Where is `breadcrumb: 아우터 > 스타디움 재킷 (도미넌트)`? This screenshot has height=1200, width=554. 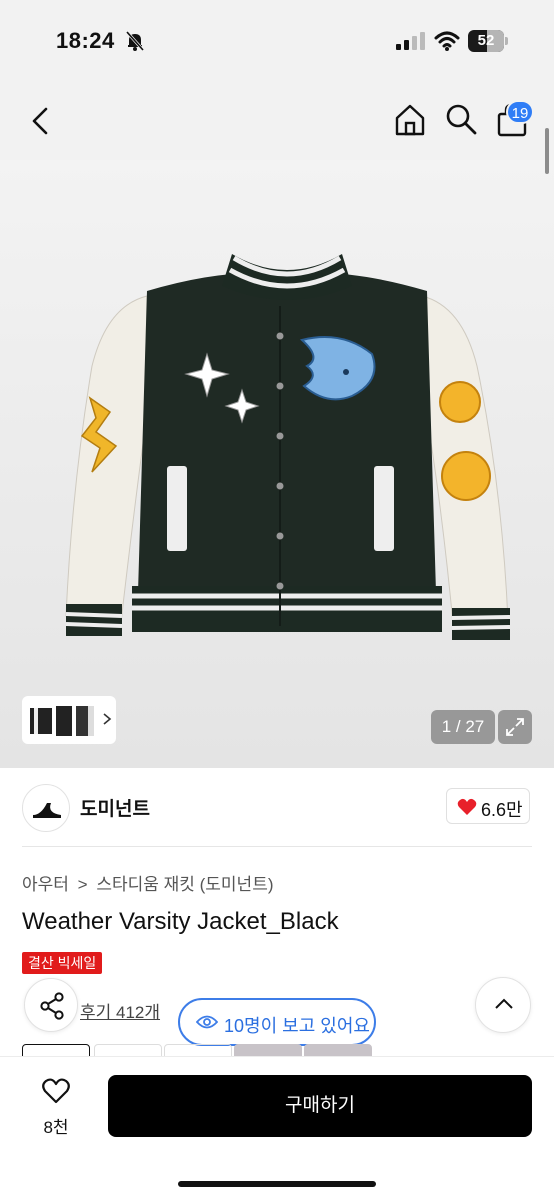 breadcrumb: 아우터 > 스타디움 재킷 (도미넌트) is located at coordinates (150, 882).